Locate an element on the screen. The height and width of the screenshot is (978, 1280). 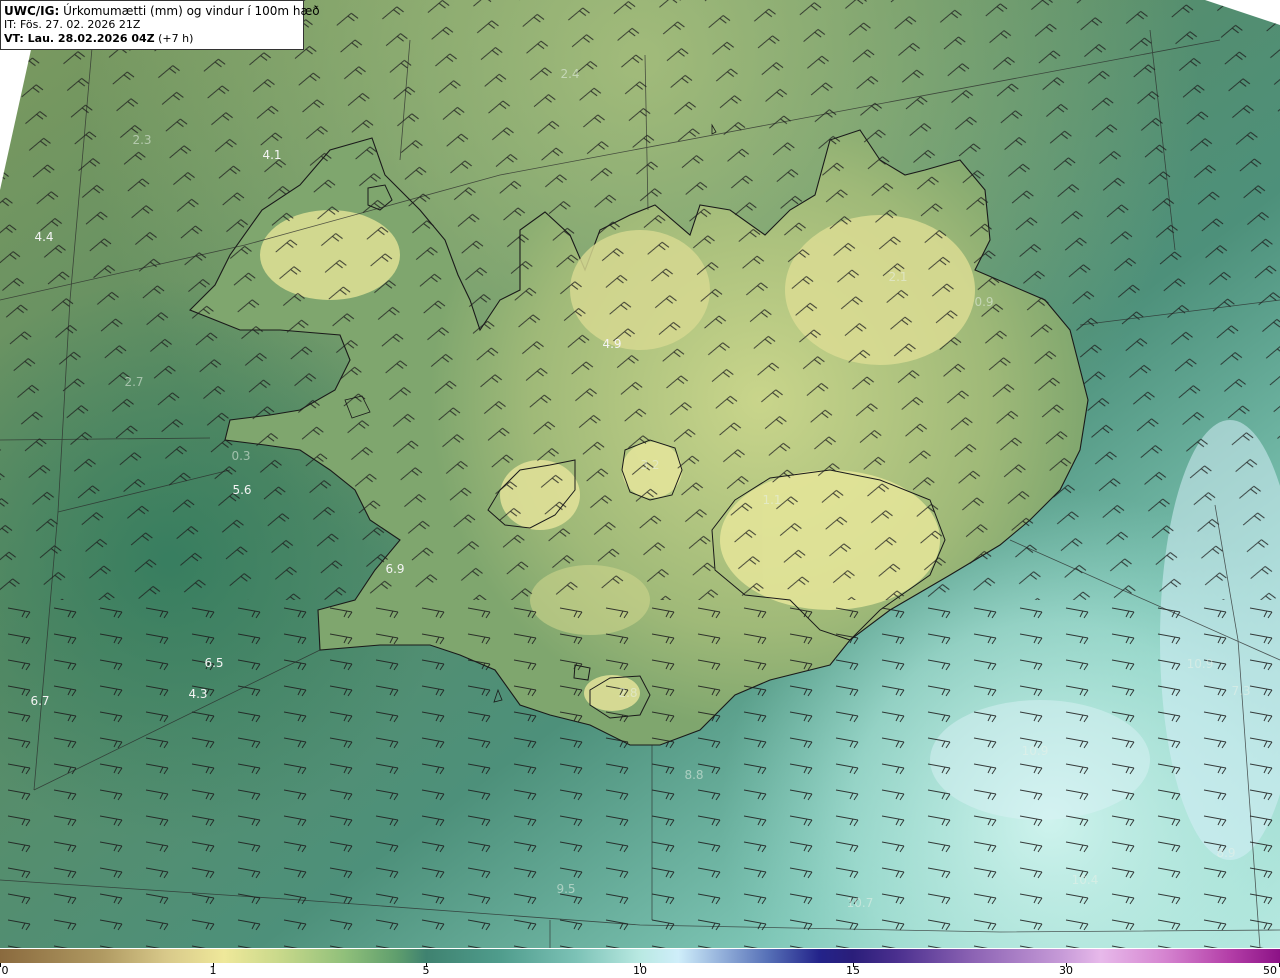
value-label: 6.9 is located at coordinates (394, 569).